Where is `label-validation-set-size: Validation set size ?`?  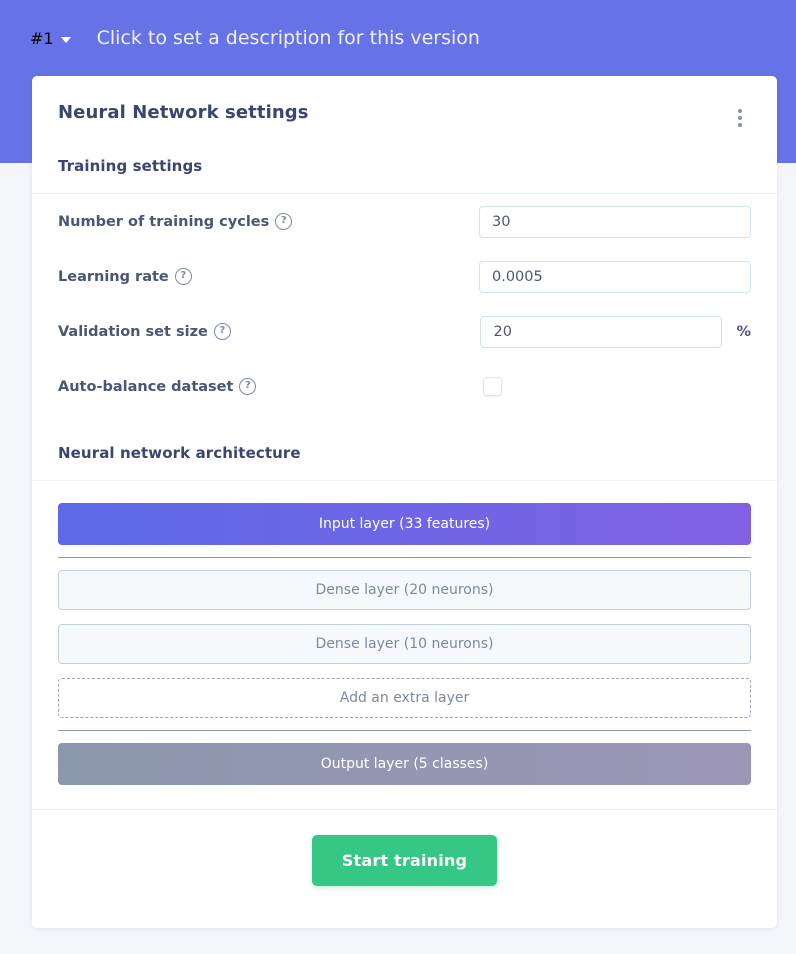
label-validation-set-size: Validation set size ? is located at coordinates (269, 331).